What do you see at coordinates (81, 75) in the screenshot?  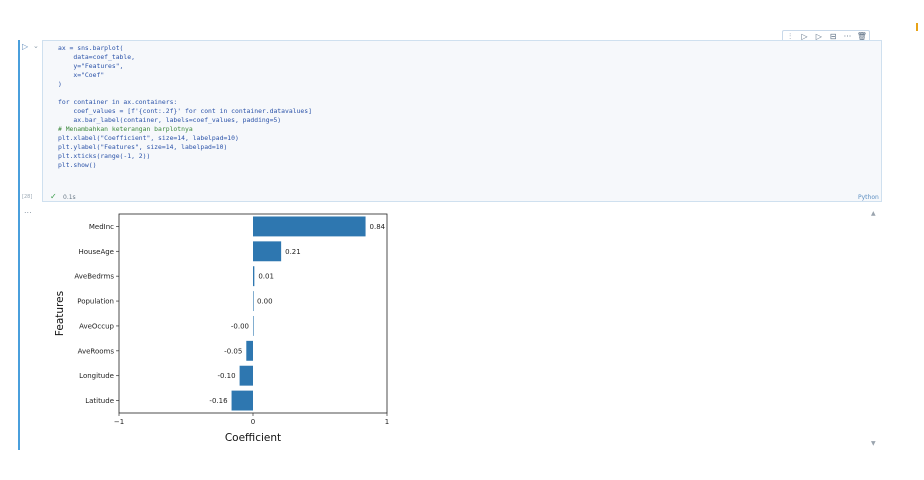 I see `code-line: x="Coef"` at bounding box center [81, 75].